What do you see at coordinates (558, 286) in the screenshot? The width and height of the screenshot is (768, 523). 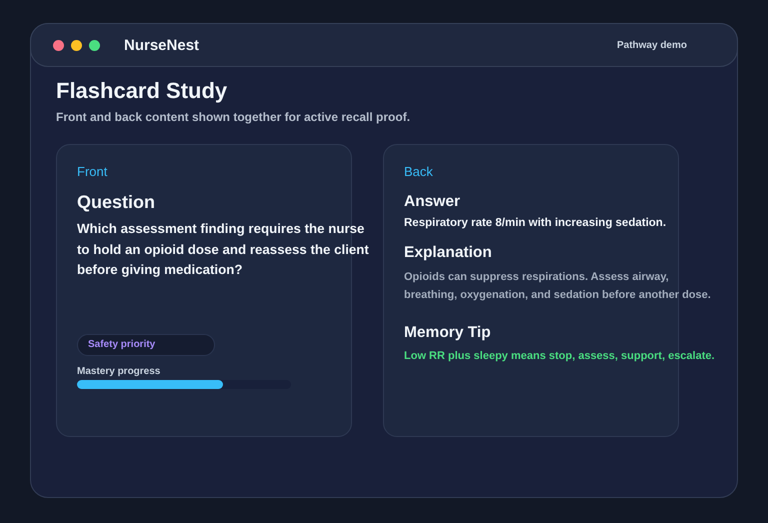 I see `section-text: Opioids can suppress respirations. Assess airway, breathing, oxygenation, and sedation before another dose.` at bounding box center [558, 286].